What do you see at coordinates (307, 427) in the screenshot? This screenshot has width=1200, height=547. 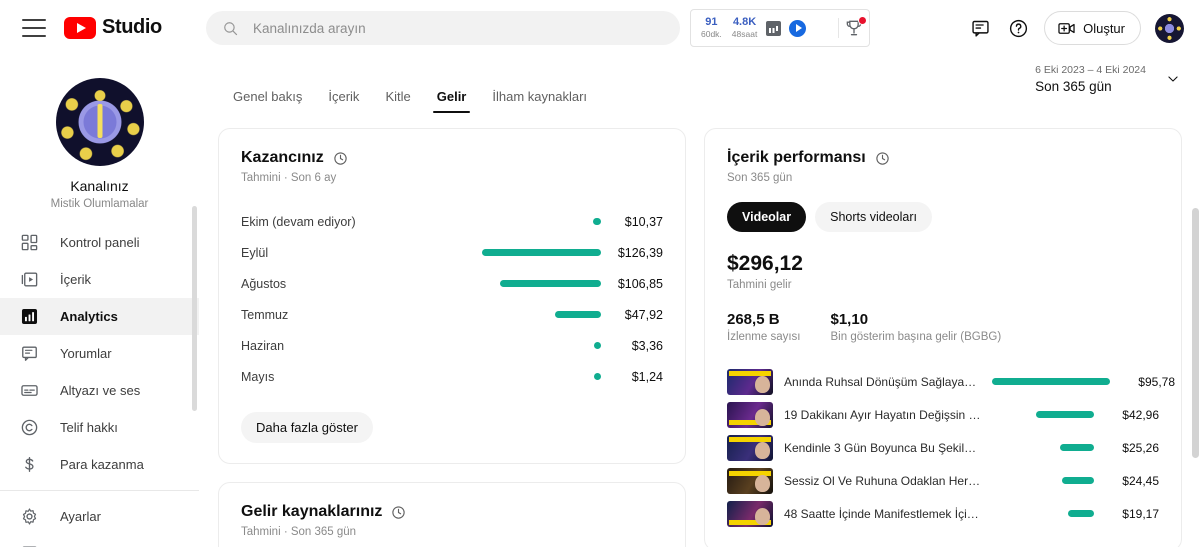 I see `earnings-show-more-button: Daha fazla göster` at bounding box center [307, 427].